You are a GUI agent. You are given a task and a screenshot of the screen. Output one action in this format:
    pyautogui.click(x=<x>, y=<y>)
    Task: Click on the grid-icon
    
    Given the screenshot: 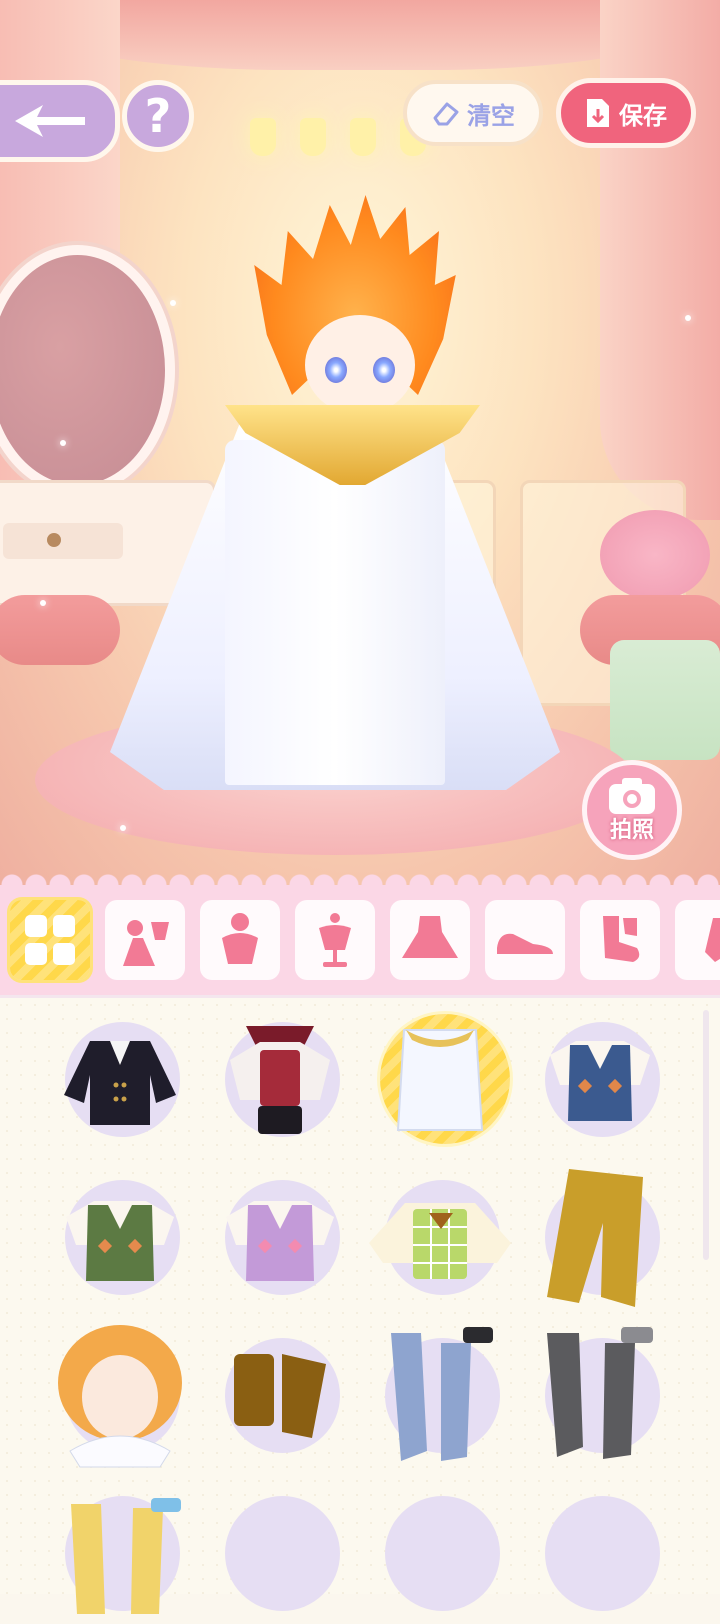 What is the action you would take?
    pyautogui.click(x=50, y=940)
    